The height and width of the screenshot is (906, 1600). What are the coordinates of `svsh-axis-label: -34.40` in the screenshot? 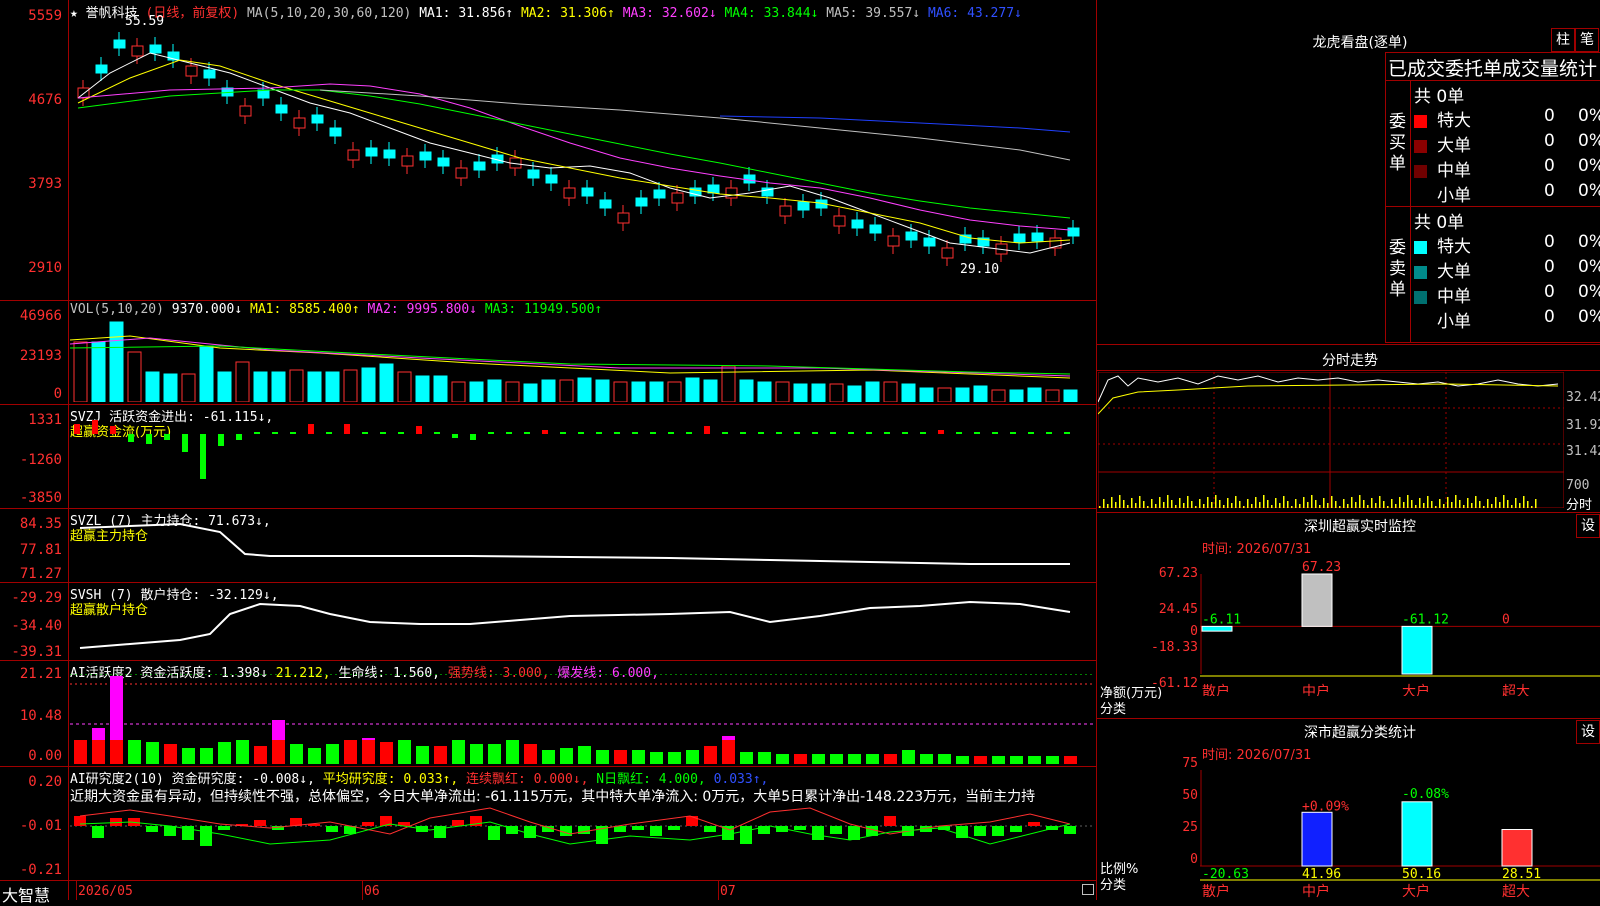 It's located at (36, 626).